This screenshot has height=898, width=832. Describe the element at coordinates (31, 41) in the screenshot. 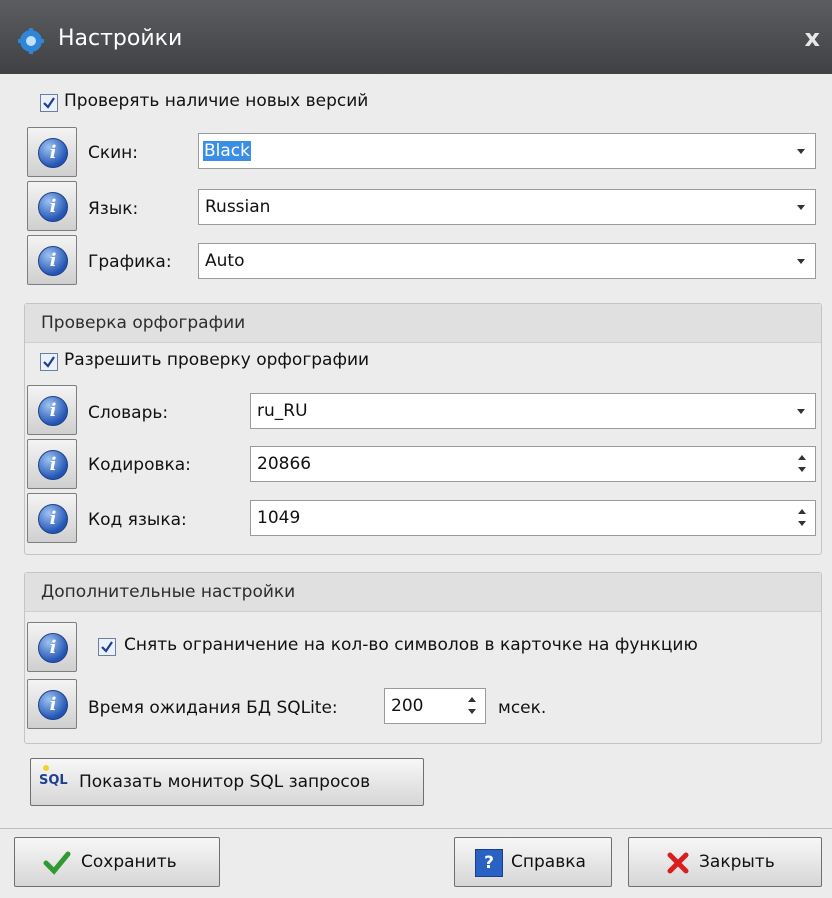

I see `gear-icon` at that location.